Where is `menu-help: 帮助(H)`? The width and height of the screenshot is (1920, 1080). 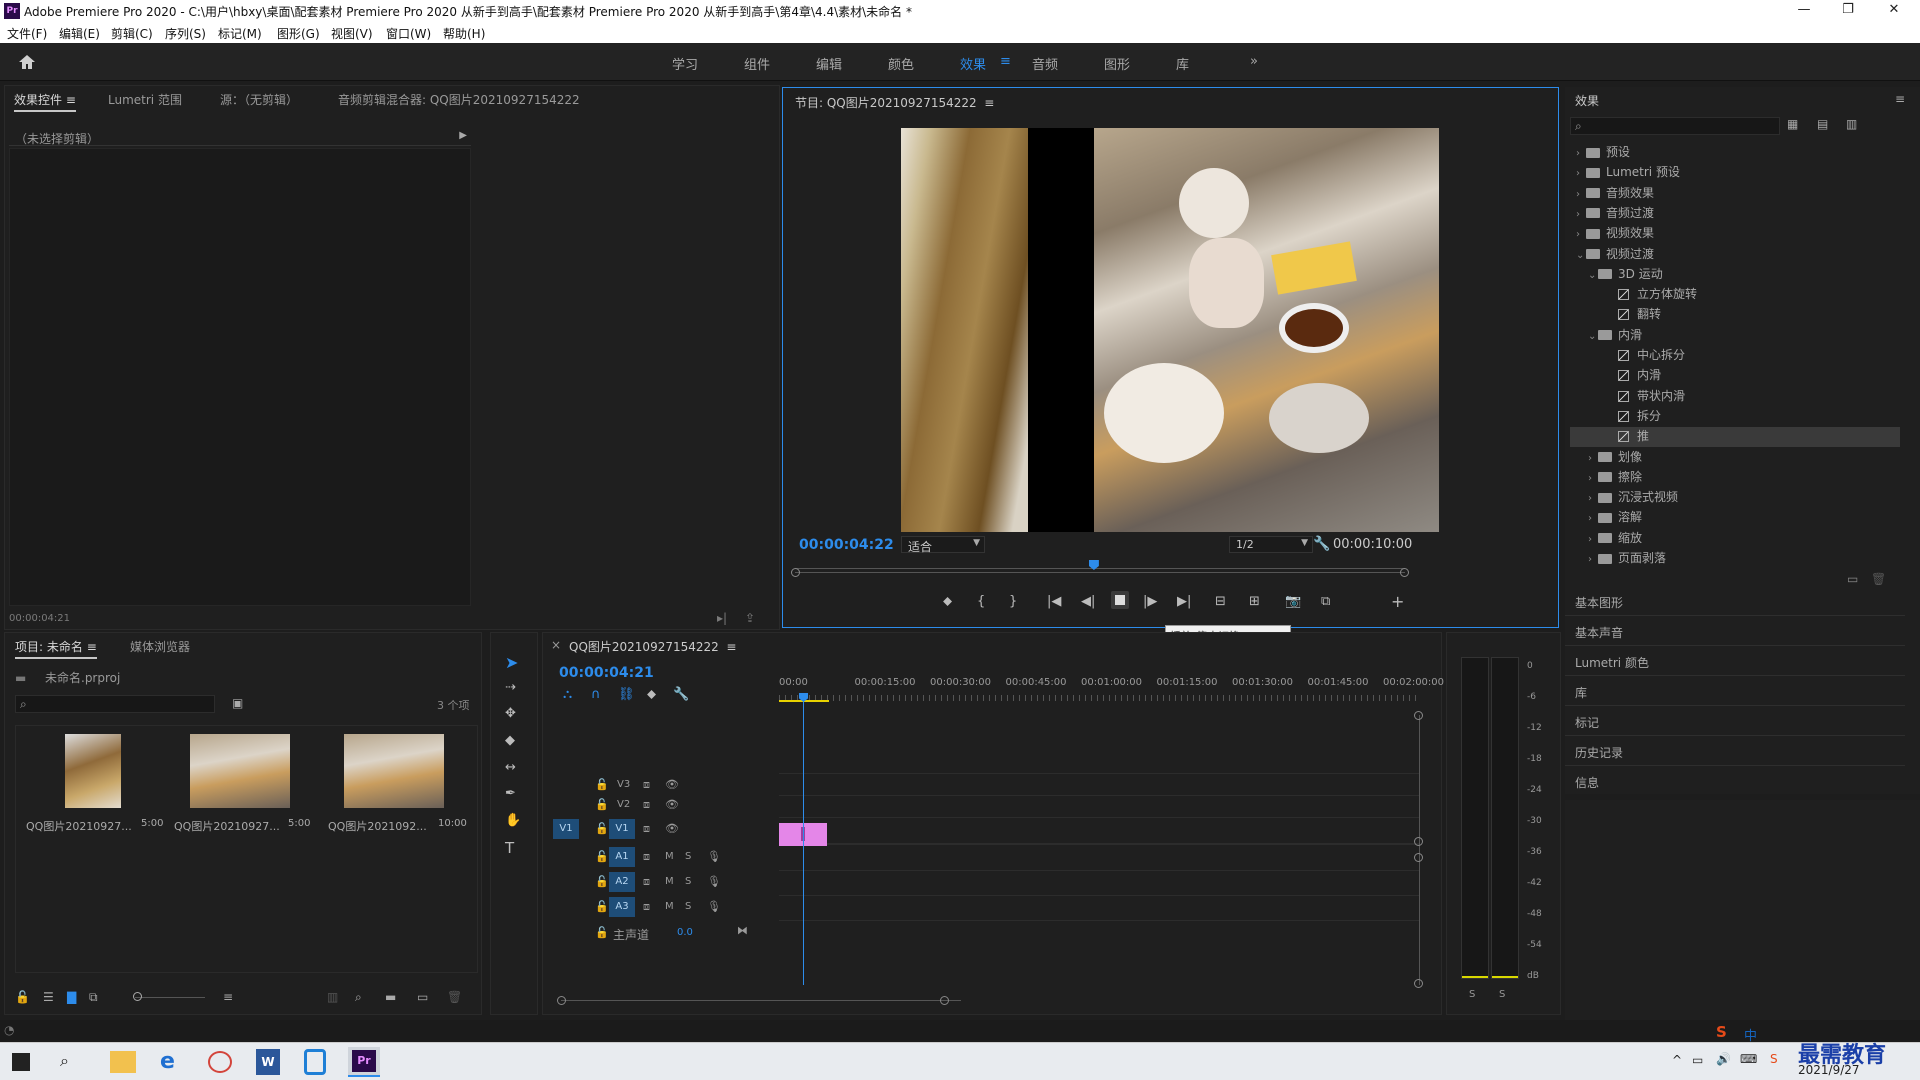 menu-help: 帮助(H) is located at coordinates (464, 33).